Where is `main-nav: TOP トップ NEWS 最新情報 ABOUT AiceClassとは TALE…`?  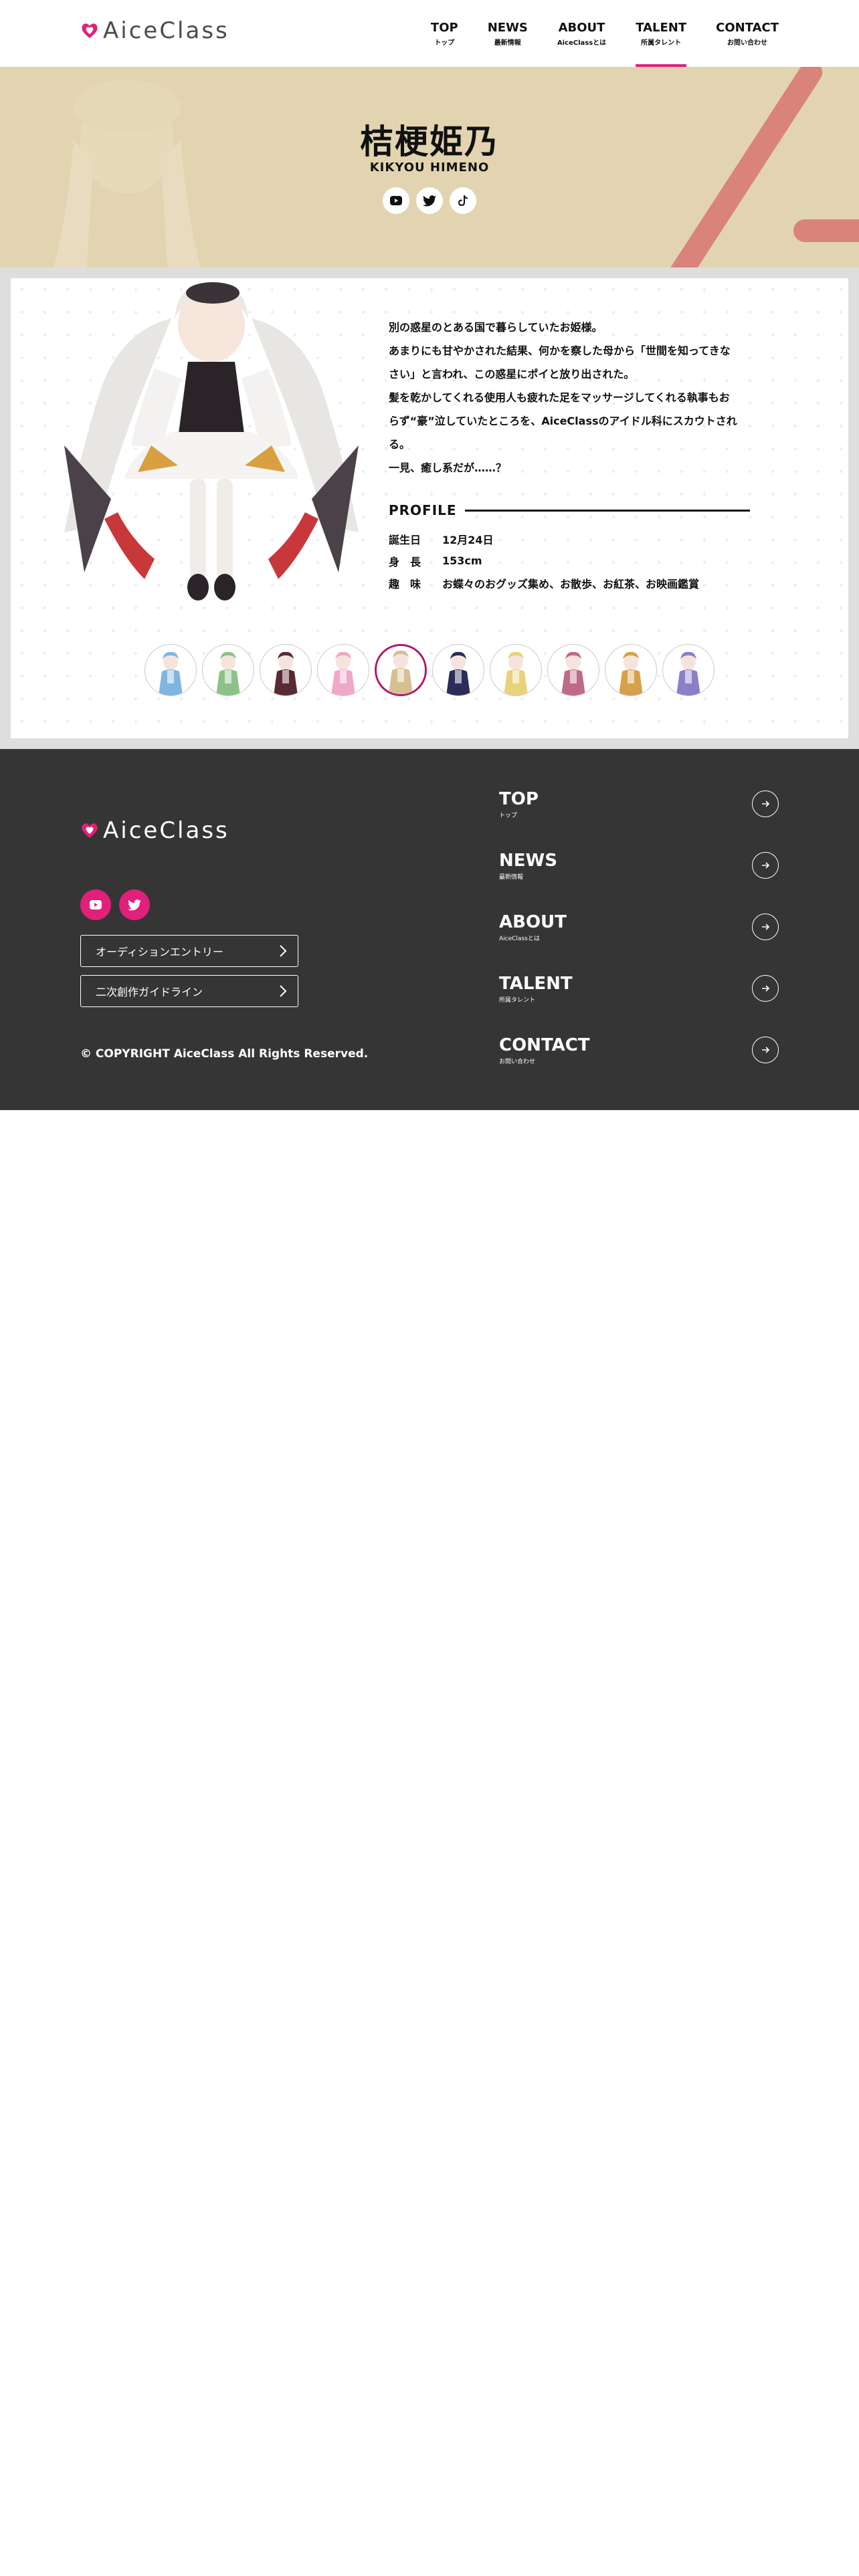
main-nav: TOP トップ NEWS 最新情報 ABOUT AiceClassとは TALE… is located at coordinates (597, 34).